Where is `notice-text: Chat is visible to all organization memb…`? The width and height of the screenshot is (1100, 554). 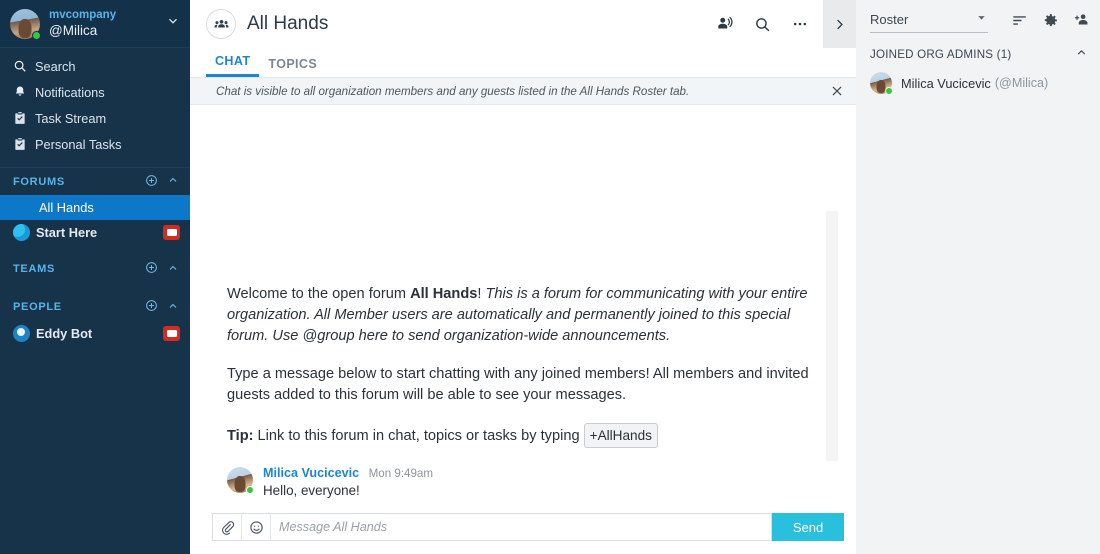 notice-text: Chat is visible to all organization memb… is located at coordinates (453, 91).